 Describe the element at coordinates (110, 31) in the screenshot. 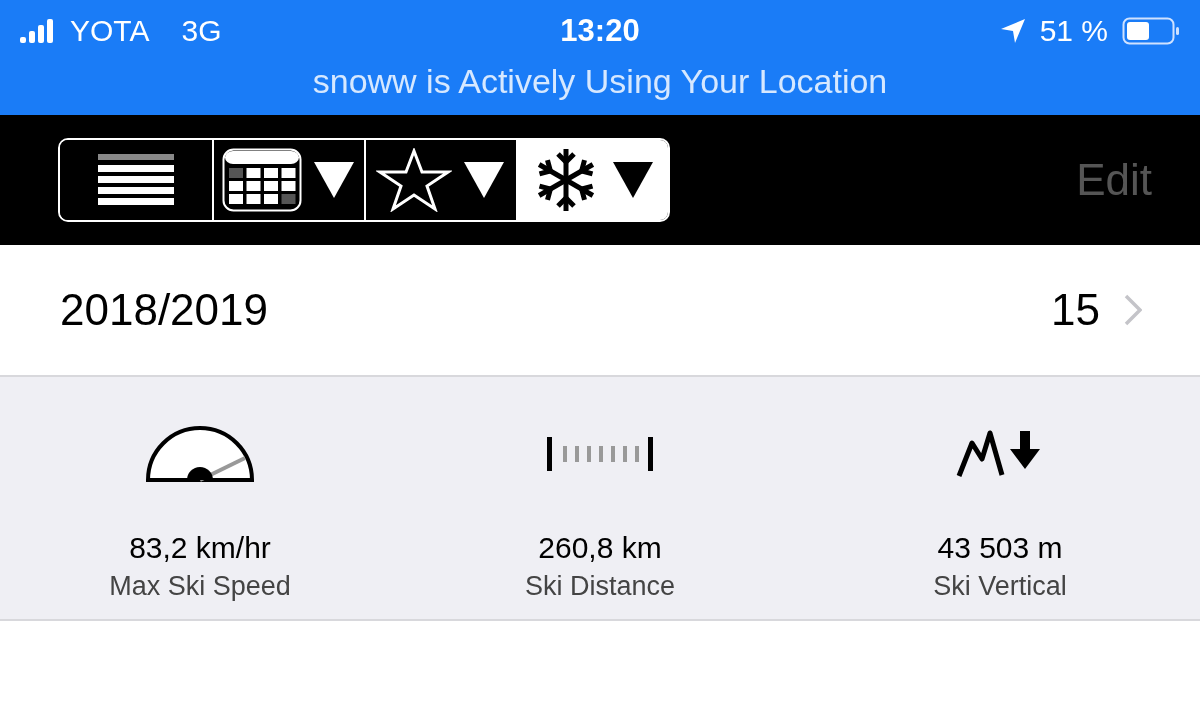

I see `carrier-name: YOTA` at that location.